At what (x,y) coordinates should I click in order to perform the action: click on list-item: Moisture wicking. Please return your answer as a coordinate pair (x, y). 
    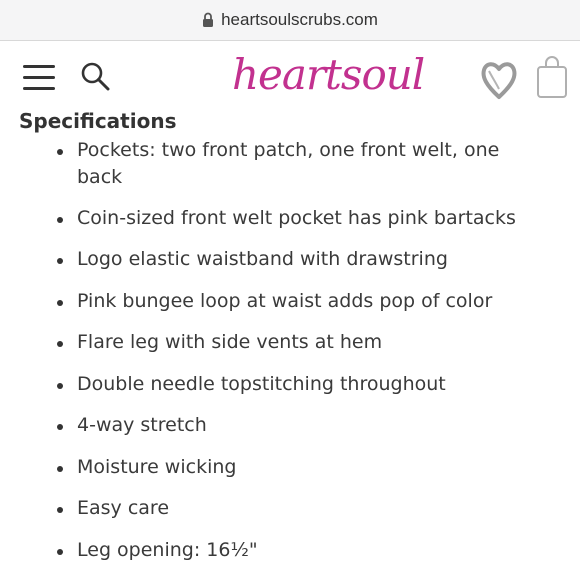
    Looking at the image, I should click on (297, 467).